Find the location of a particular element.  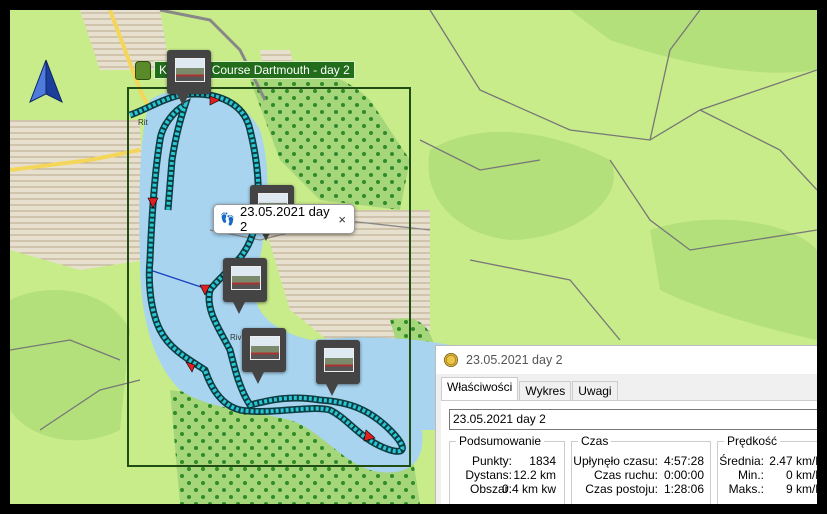

map-place-text: Riv is located at coordinates (236, 337).